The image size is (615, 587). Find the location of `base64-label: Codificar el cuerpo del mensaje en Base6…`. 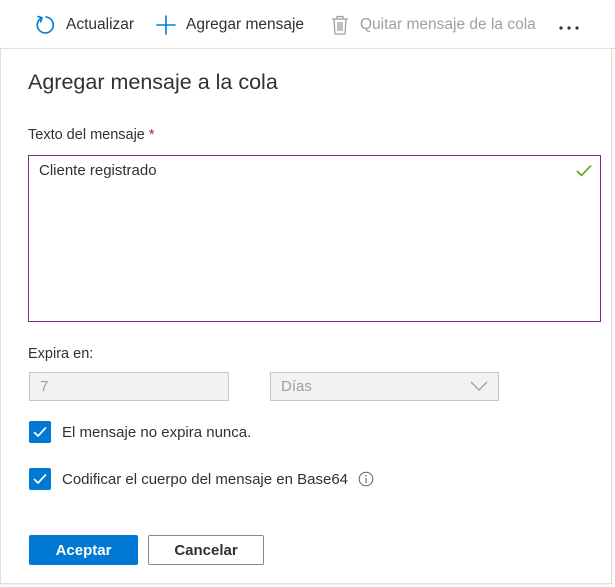

base64-label: Codificar el cuerpo del mensaje en Base6… is located at coordinates (205, 479).